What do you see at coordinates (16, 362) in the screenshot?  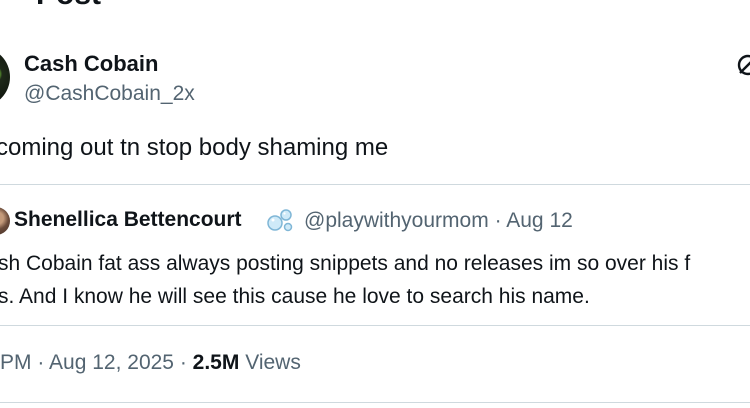 I see `post-time: PM` at bounding box center [16, 362].